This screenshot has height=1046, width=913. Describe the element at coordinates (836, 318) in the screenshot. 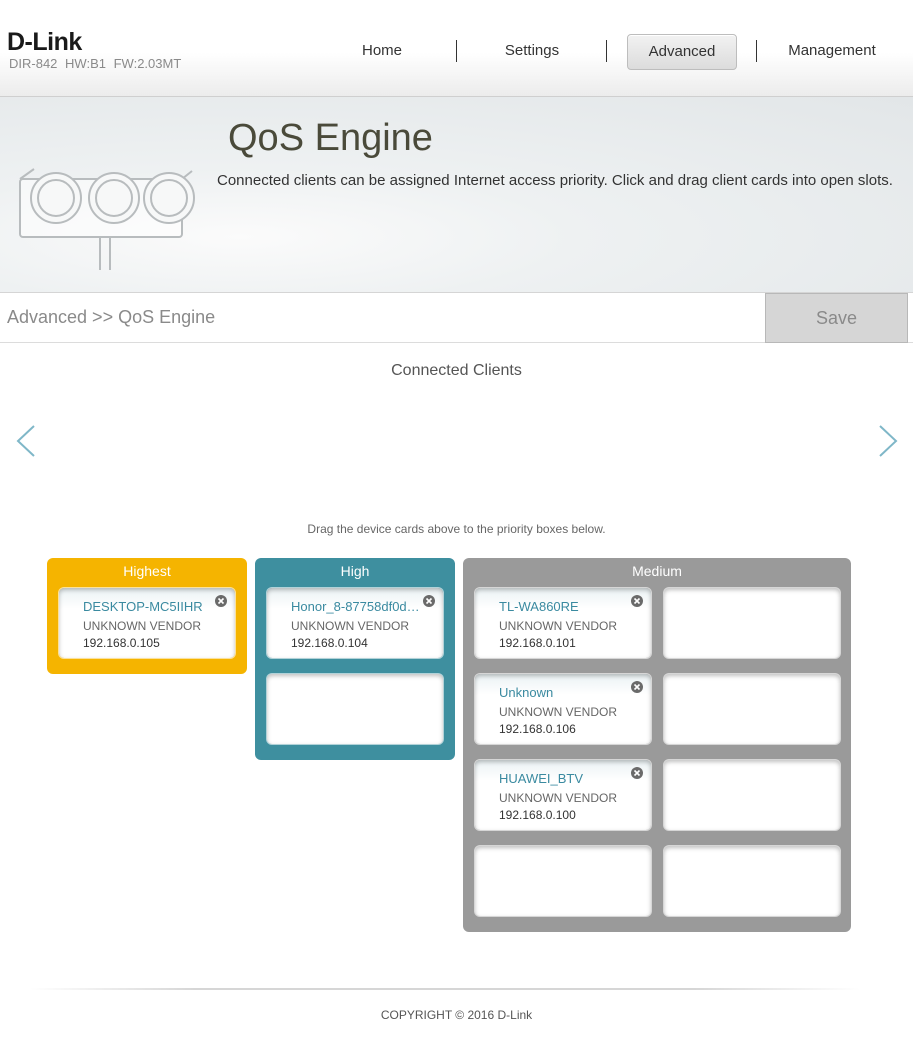

I see `save-button: Save` at that location.